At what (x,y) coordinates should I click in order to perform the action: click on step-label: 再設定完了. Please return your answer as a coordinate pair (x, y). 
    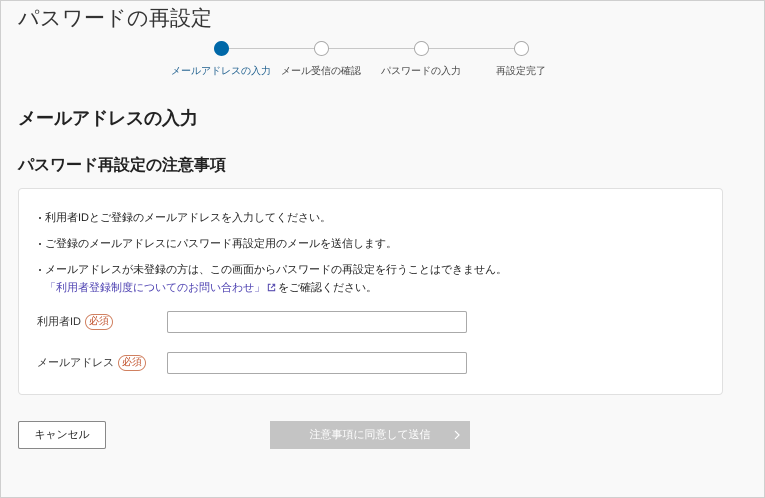
    Looking at the image, I should click on (521, 71).